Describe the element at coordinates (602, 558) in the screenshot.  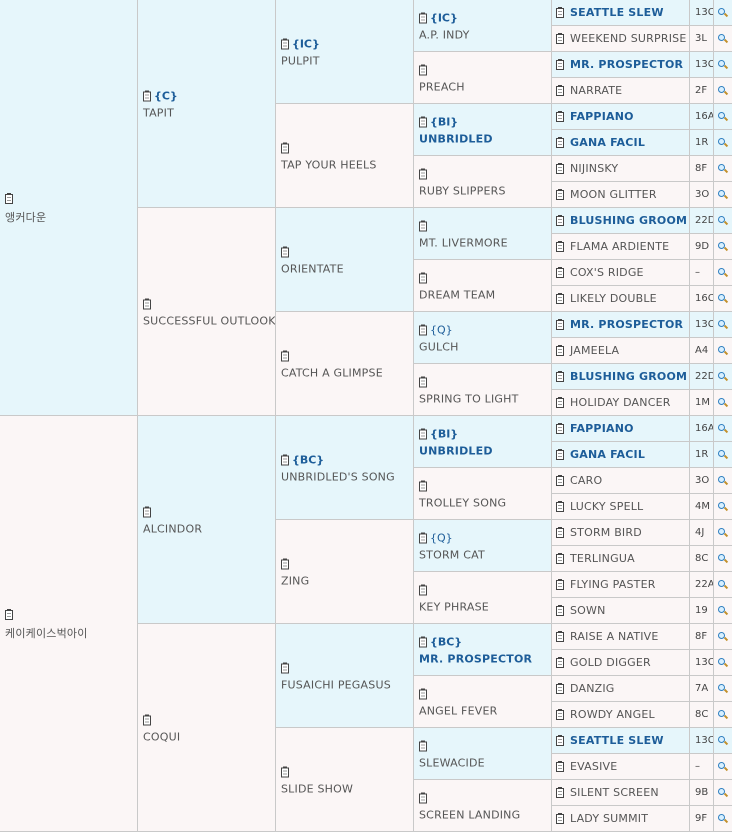
I see `horse-name-link: TERLINGUA` at that location.